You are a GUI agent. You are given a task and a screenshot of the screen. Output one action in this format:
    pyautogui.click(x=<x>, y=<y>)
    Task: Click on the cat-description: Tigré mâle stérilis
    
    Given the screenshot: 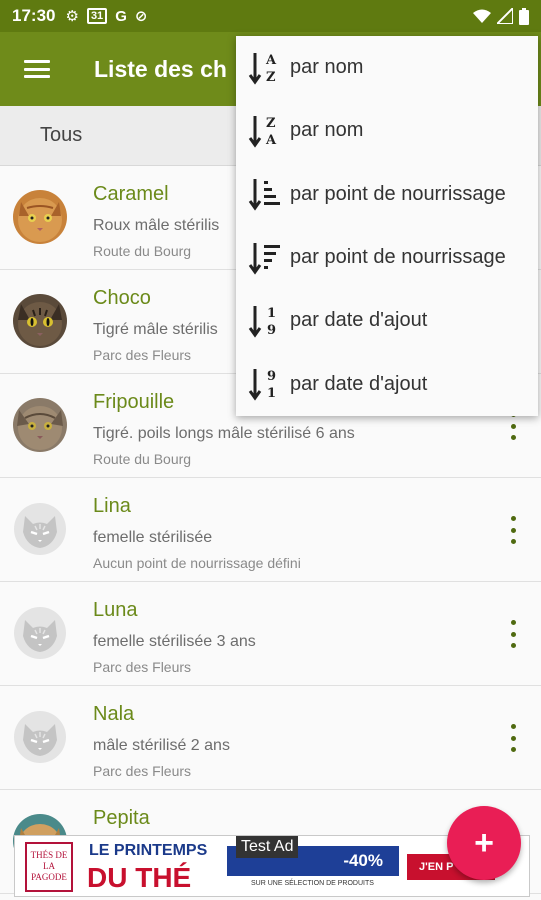 What is the action you would take?
    pyautogui.click(x=155, y=329)
    